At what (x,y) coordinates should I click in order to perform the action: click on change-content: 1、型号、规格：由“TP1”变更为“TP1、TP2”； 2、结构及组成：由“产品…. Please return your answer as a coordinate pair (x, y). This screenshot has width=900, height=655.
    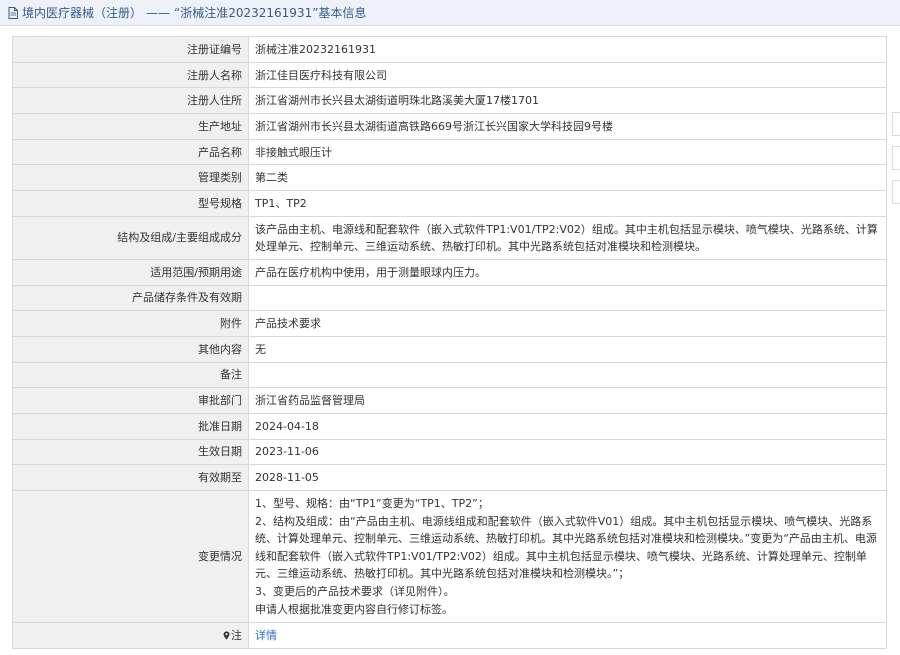
    Looking at the image, I should click on (567, 556).